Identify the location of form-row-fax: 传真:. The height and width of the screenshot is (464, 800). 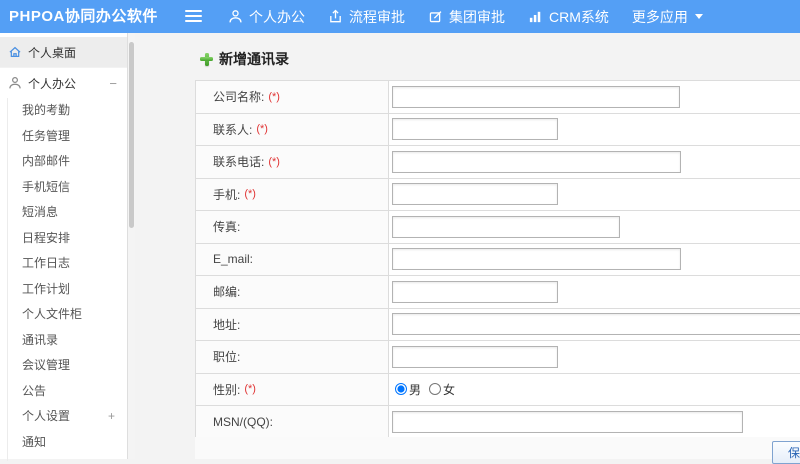
(497, 227).